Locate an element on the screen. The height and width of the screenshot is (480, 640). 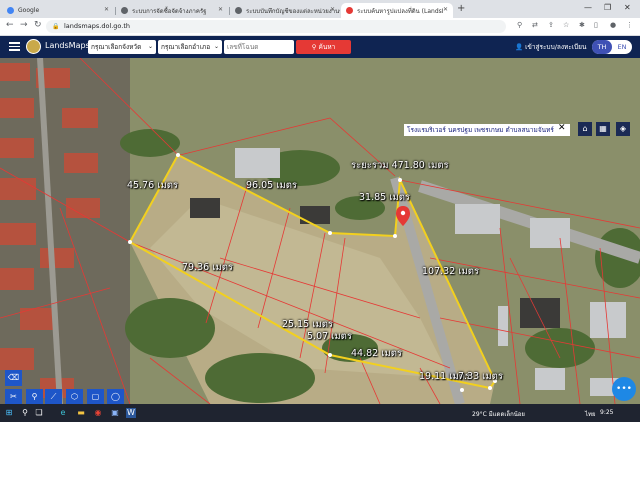
home-icon: ⌂ is located at coordinates (585, 129).